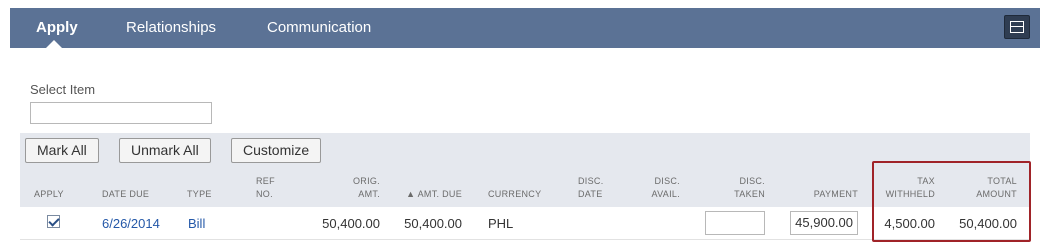 The height and width of the screenshot is (252, 1052). I want to click on col-ref-no-line2: NO., so click(264, 194).